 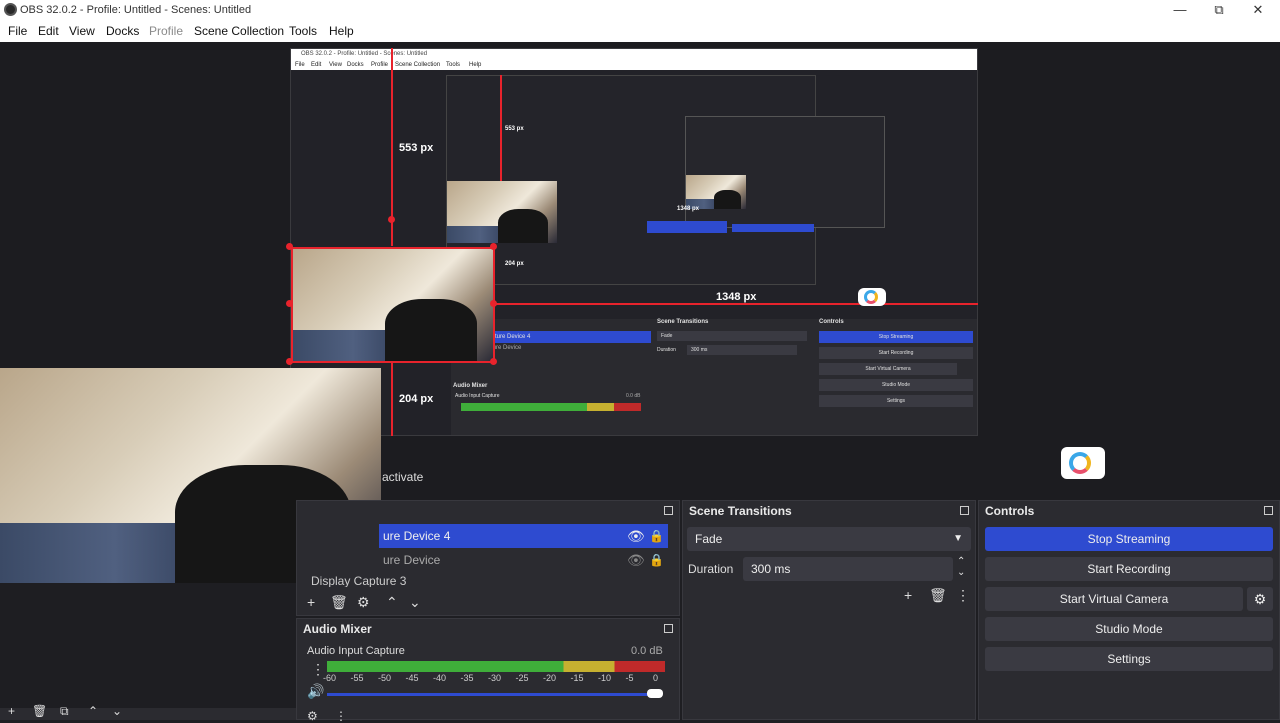 What do you see at coordinates (1260, 599) in the screenshot?
I see `virtual-camera-settings-gear-icon: ⚙` at bounding box center [1260, 599].